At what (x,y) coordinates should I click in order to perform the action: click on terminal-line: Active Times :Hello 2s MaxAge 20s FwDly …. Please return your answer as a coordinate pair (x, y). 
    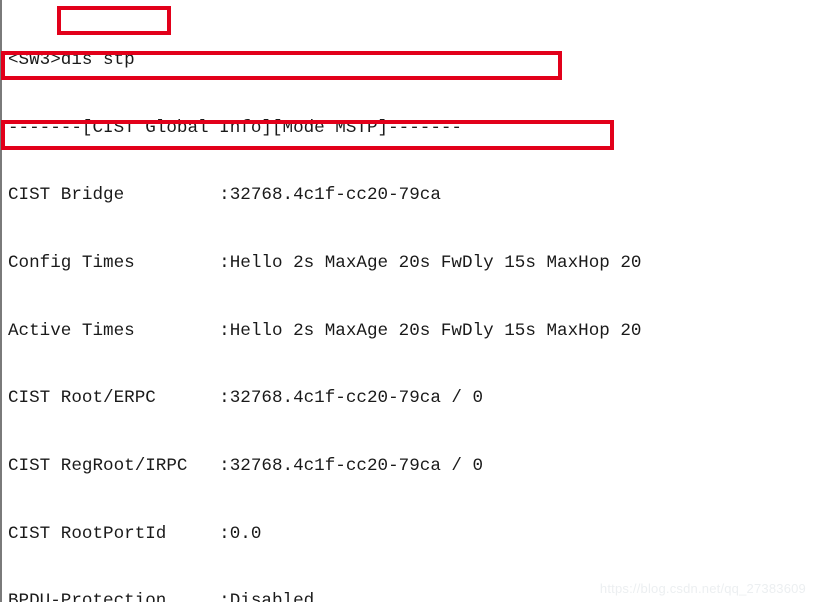
    Looking at the image, I should click on (325, 330).